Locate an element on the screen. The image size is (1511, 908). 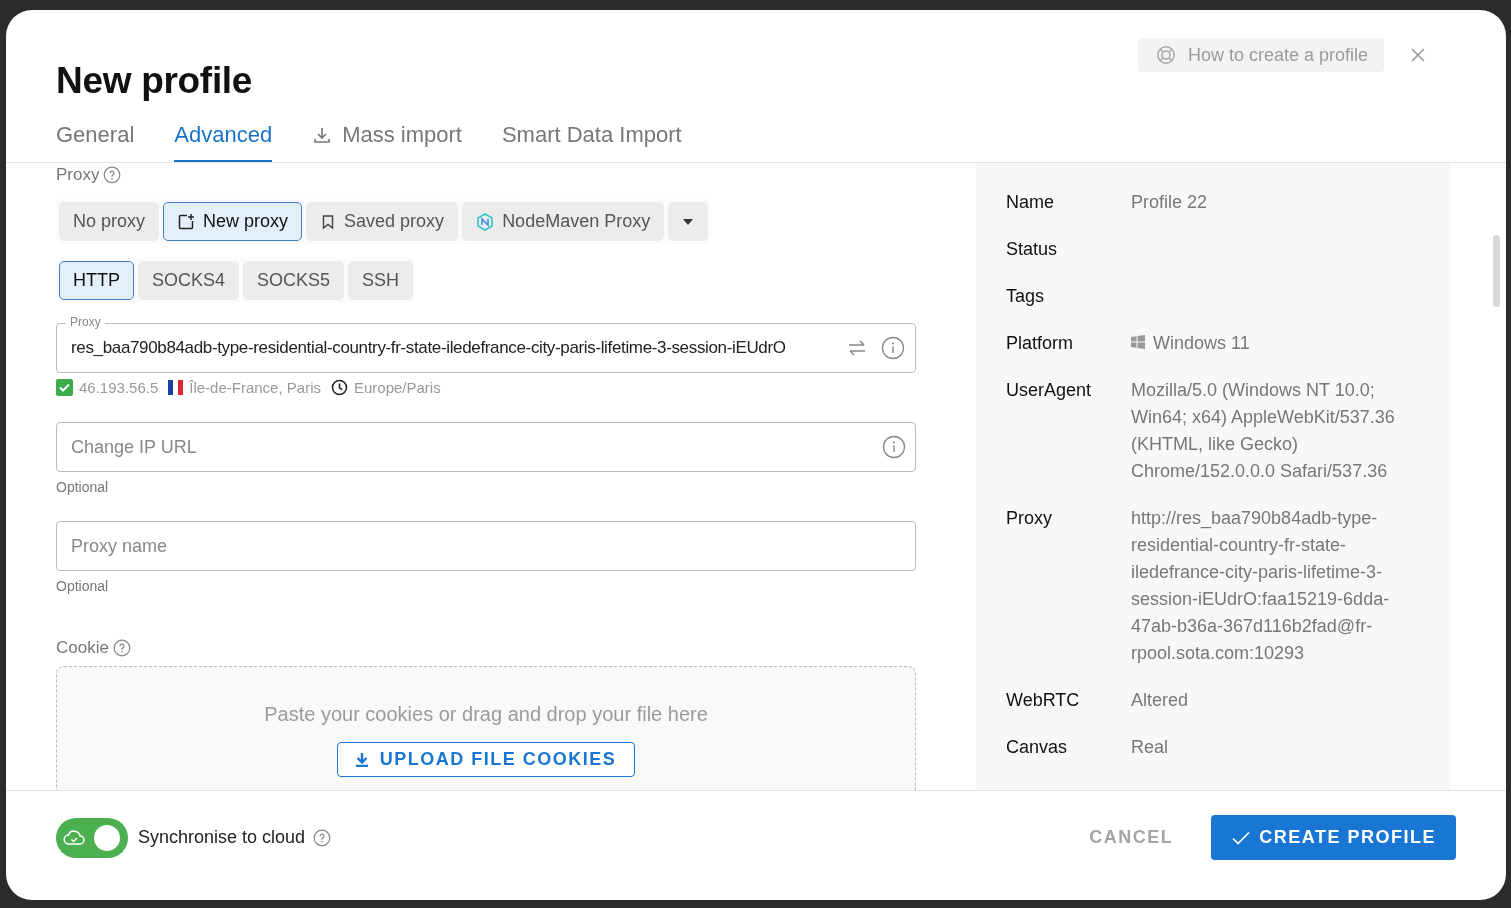
create-profile-button: CREATE PROFILE is located at coordinates (1333, 837).